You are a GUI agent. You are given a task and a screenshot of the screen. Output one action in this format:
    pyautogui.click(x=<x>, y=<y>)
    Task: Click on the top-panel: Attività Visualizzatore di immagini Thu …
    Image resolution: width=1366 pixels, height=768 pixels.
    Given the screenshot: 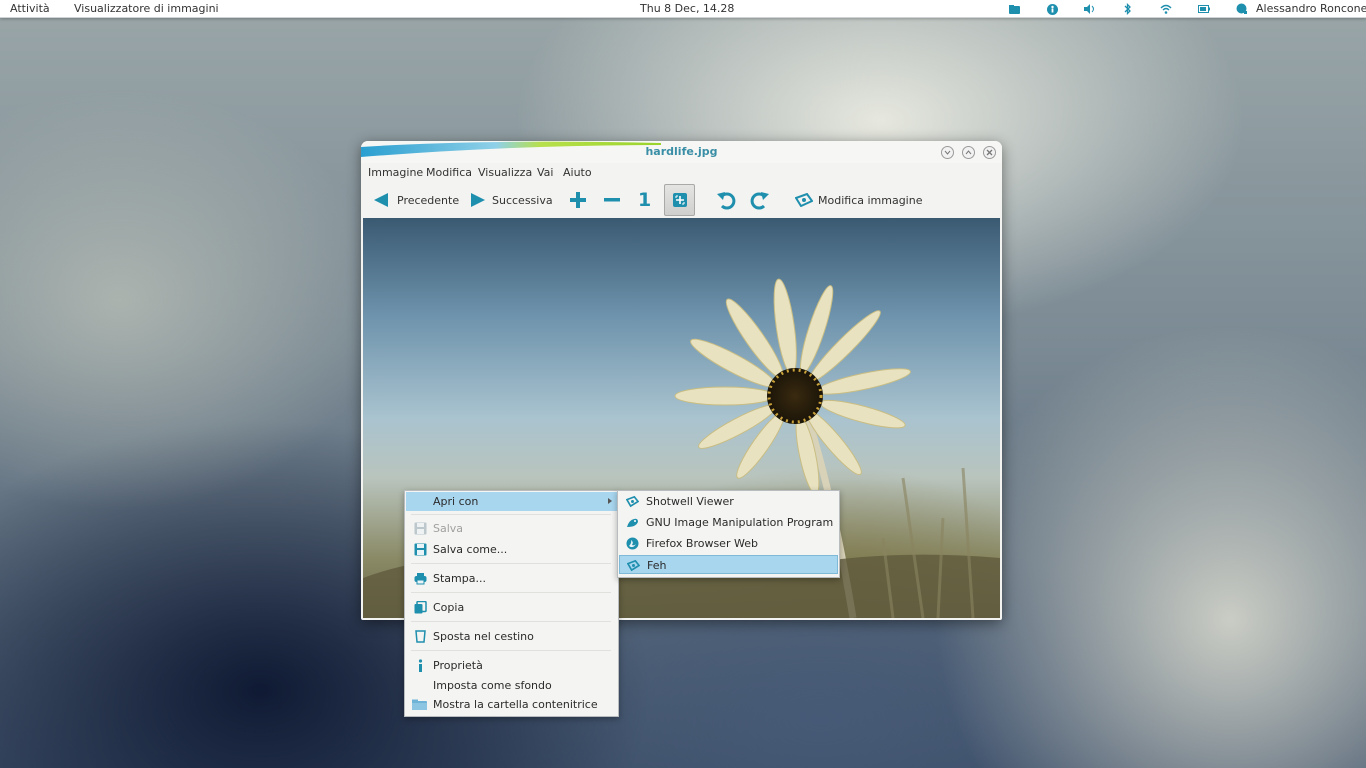 What is the action you would take?
    pyautogui.click(x=683, y=9)
    